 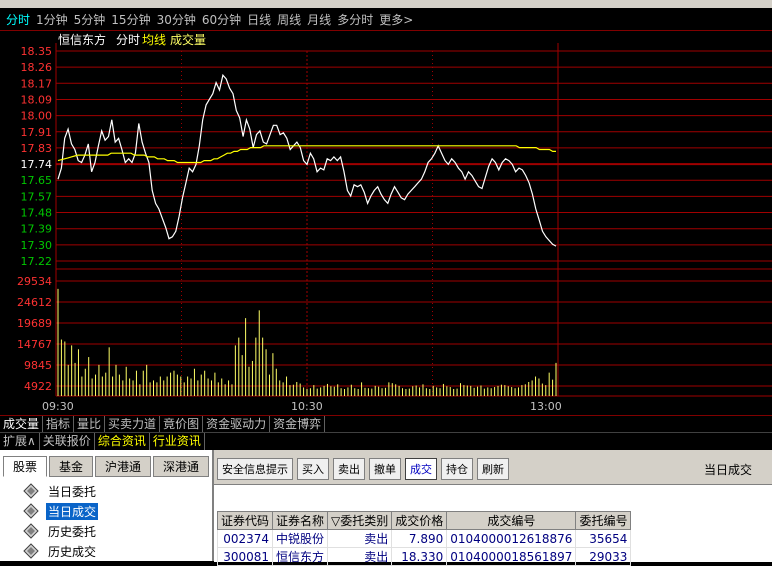 I want to click on price-tick-label: 17.91, so click(x=37, y=132).